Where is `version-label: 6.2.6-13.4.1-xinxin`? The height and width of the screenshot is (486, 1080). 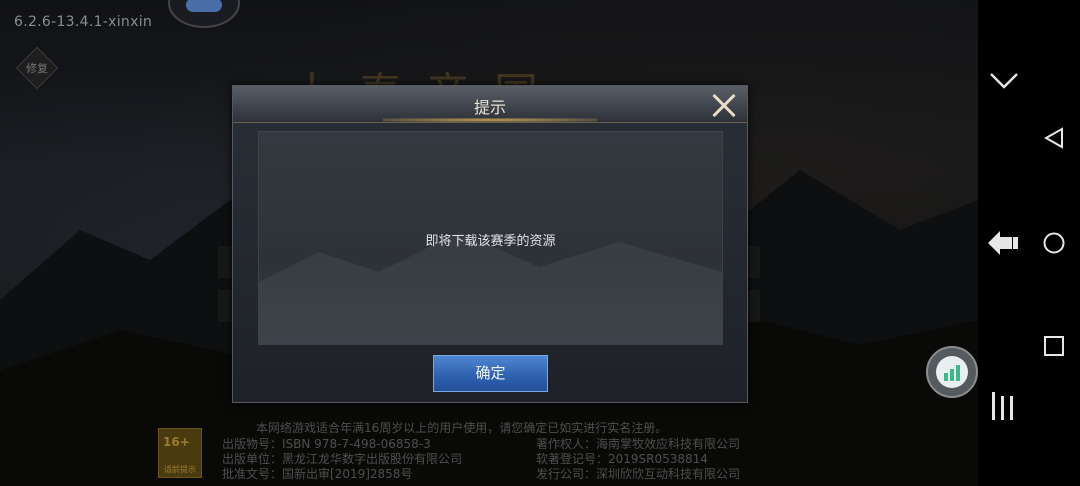
version-label: 6.2.6-13.4.1-xinxin is located at coordinates (83, 22).